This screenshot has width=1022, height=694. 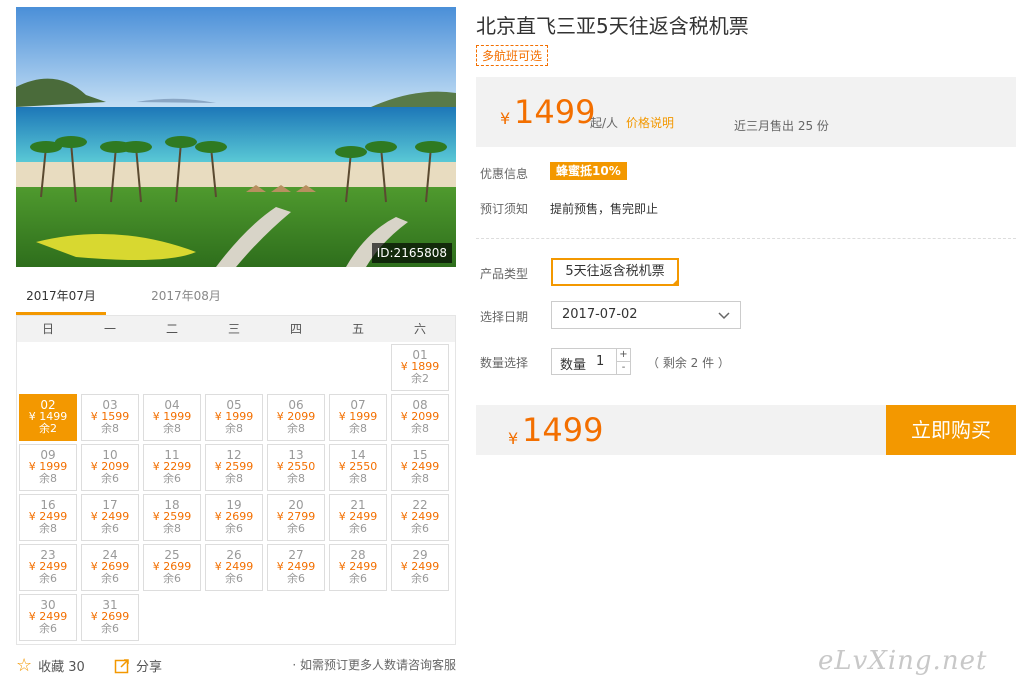 I want to click on calendar-day-26: 26 ¥ 2499 余6, so click(x=234, y=567).